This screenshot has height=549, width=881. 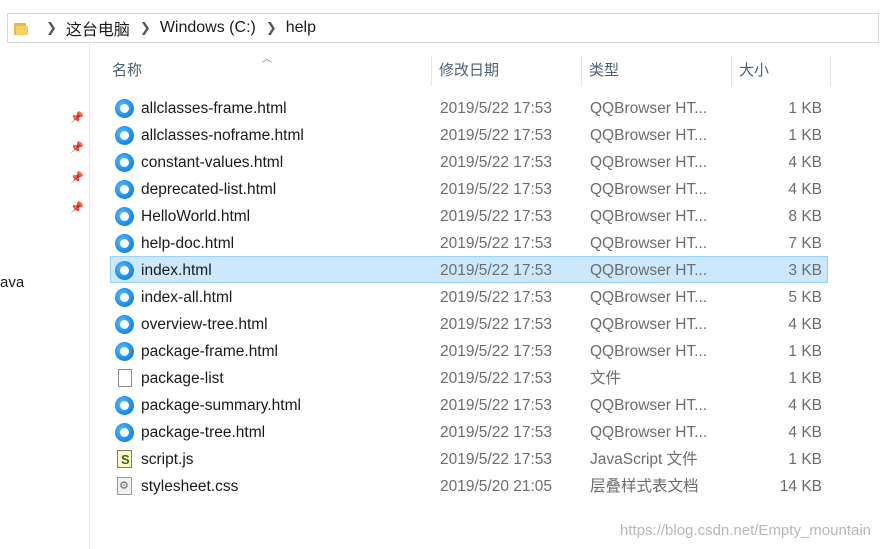 What do you see at coordinates (12, 282) in the screenshot?
I see `nav-item-java: ava` at bounding box center [12, 282].